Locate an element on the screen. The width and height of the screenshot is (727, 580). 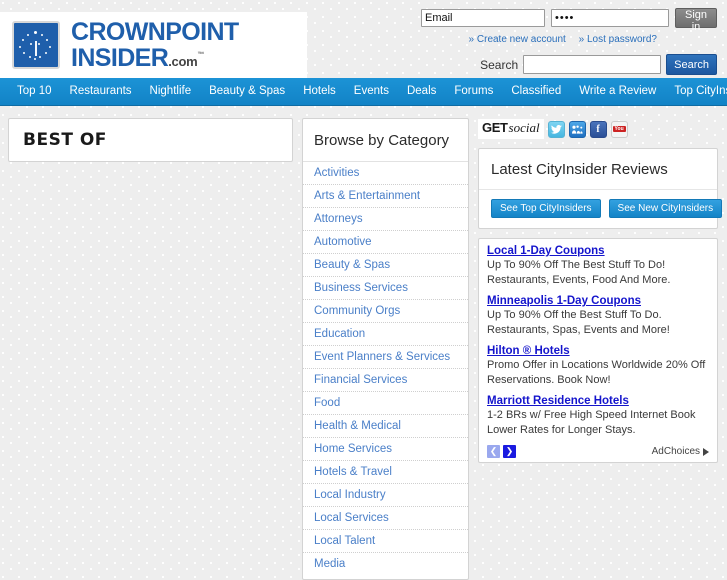
get-social-social-text: social is located at coordinates (524, 127).